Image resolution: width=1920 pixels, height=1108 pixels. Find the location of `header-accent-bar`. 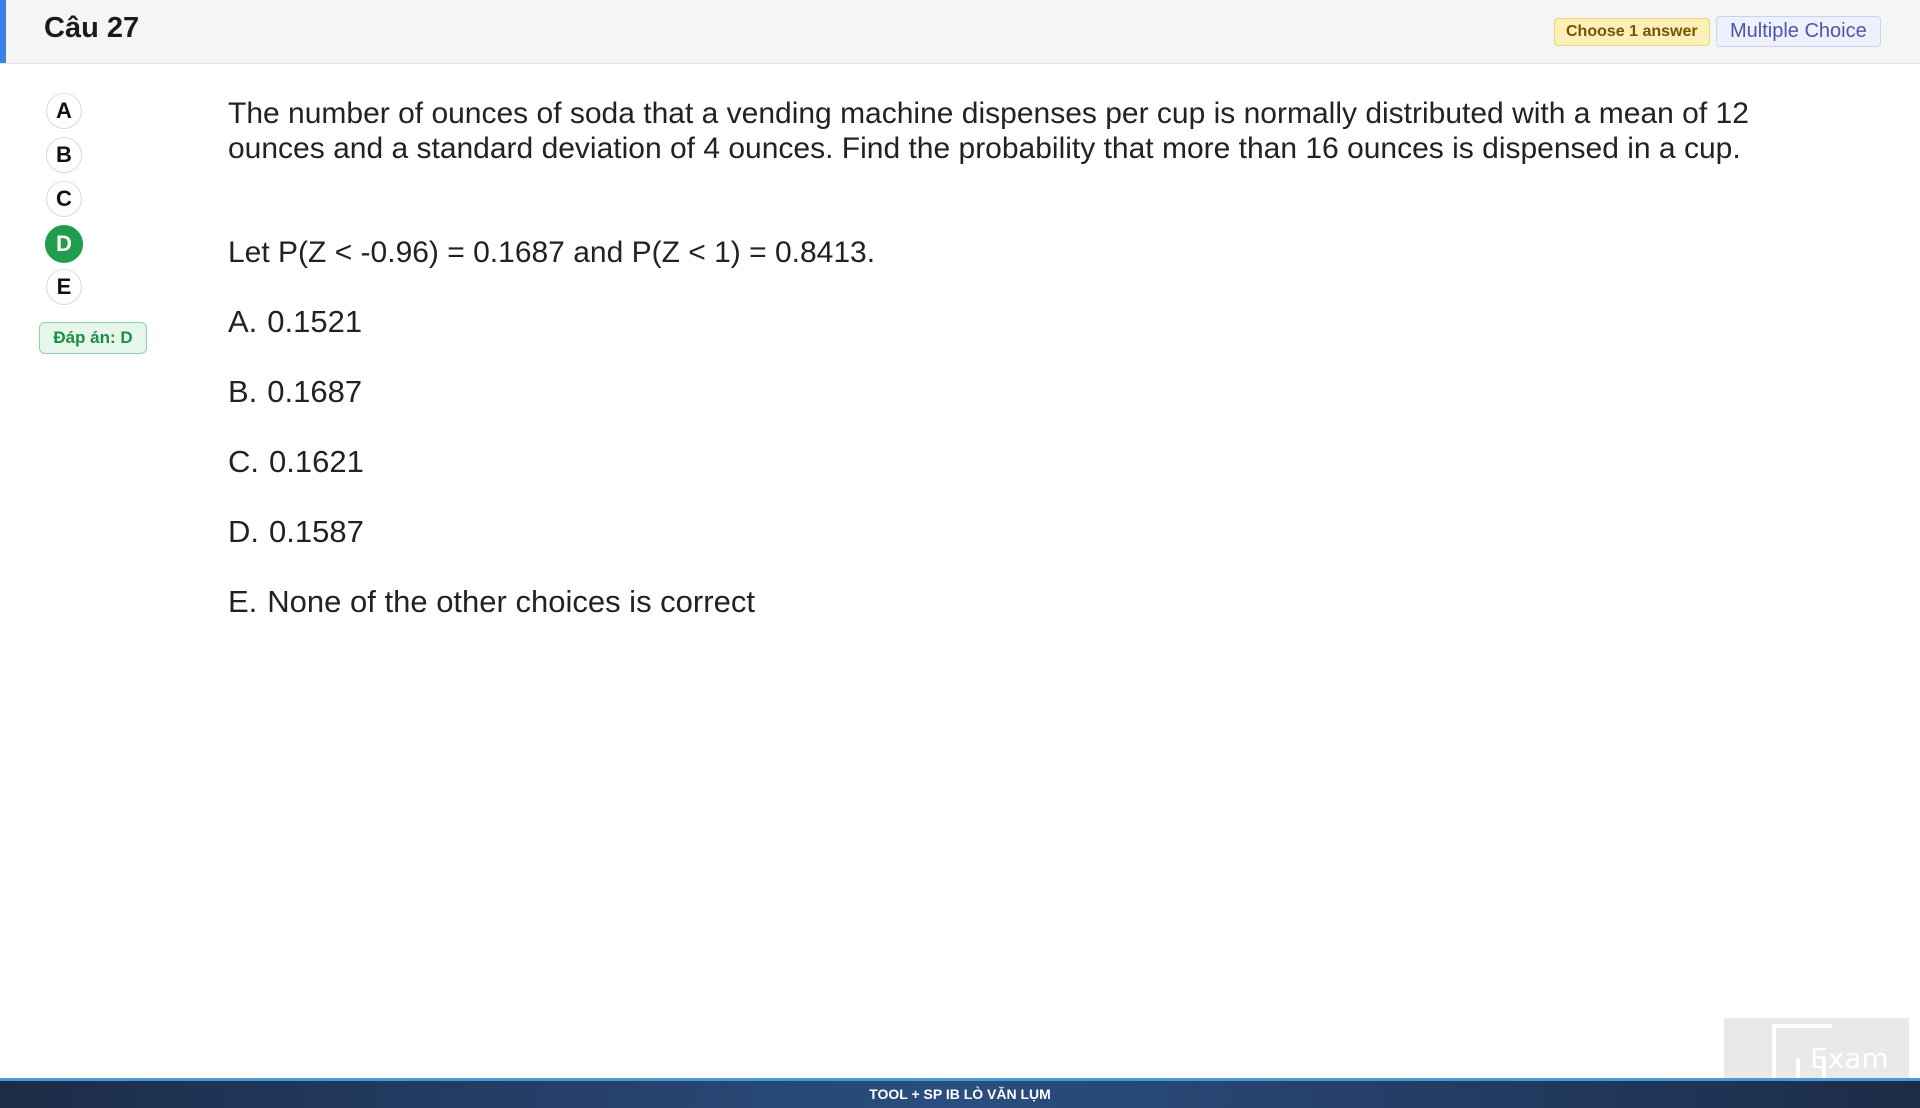

header-accent-bar is located at coordinates (3, 31).